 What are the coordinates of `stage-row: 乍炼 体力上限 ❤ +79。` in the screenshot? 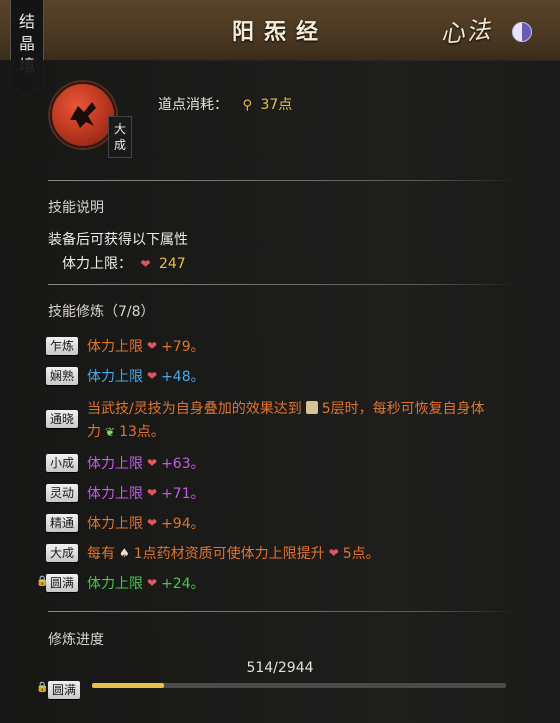 It's located at (125, 346).